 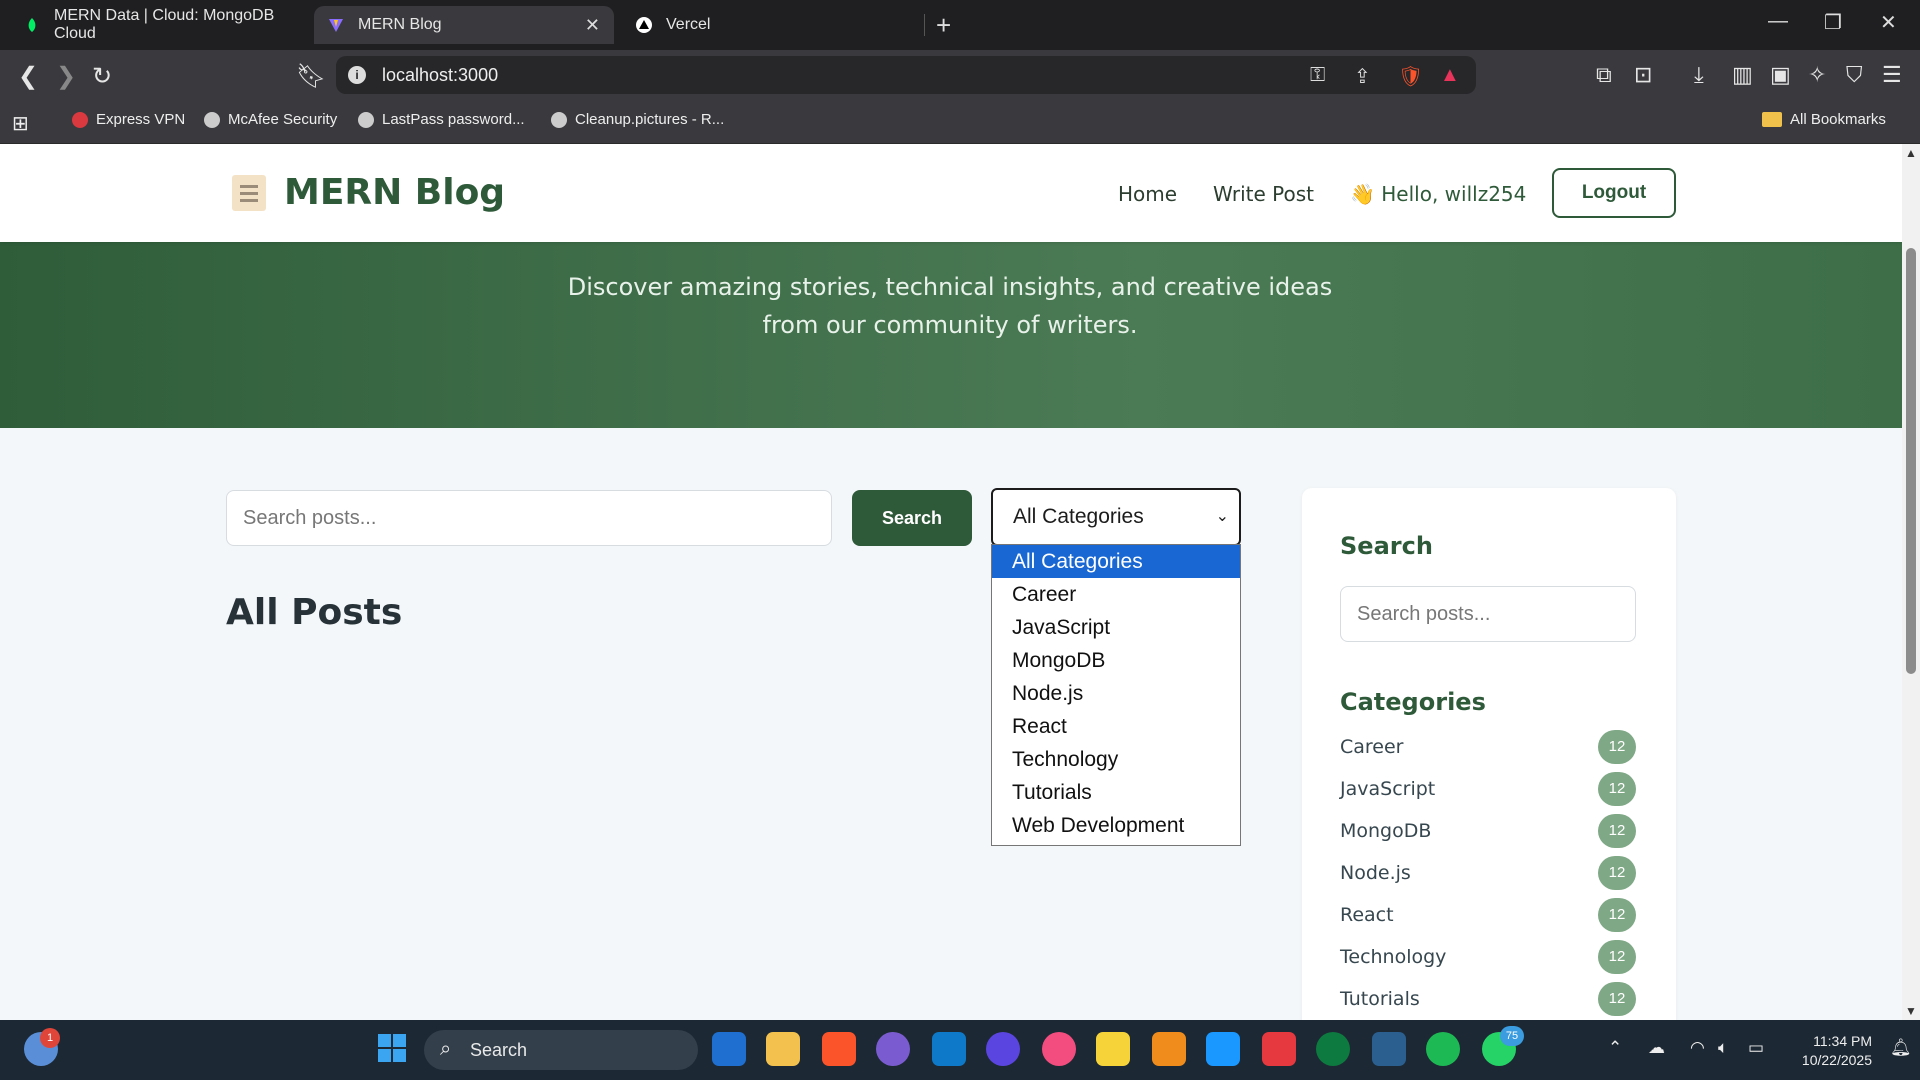 I want to click on category-select: All Categories ⌄, so click(x=1116, y=517).